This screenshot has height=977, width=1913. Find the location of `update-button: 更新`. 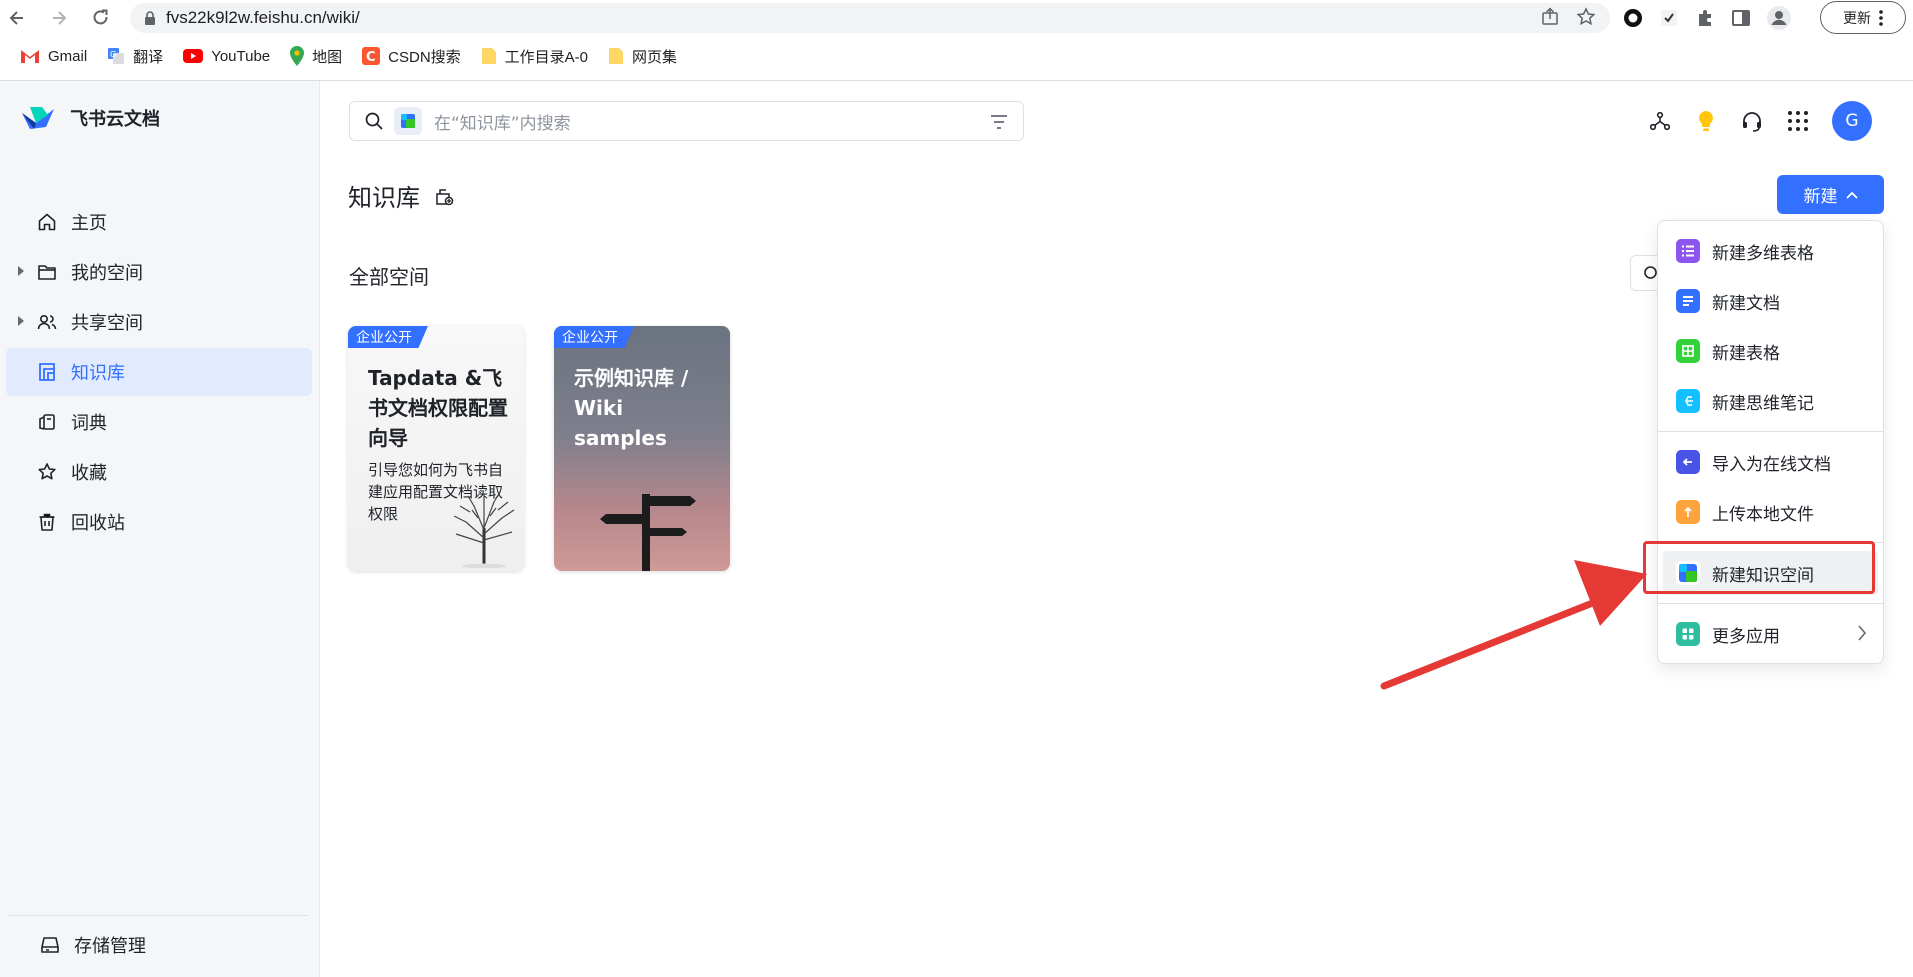

update-button: 更新 is located at coordinates (1863, 17).